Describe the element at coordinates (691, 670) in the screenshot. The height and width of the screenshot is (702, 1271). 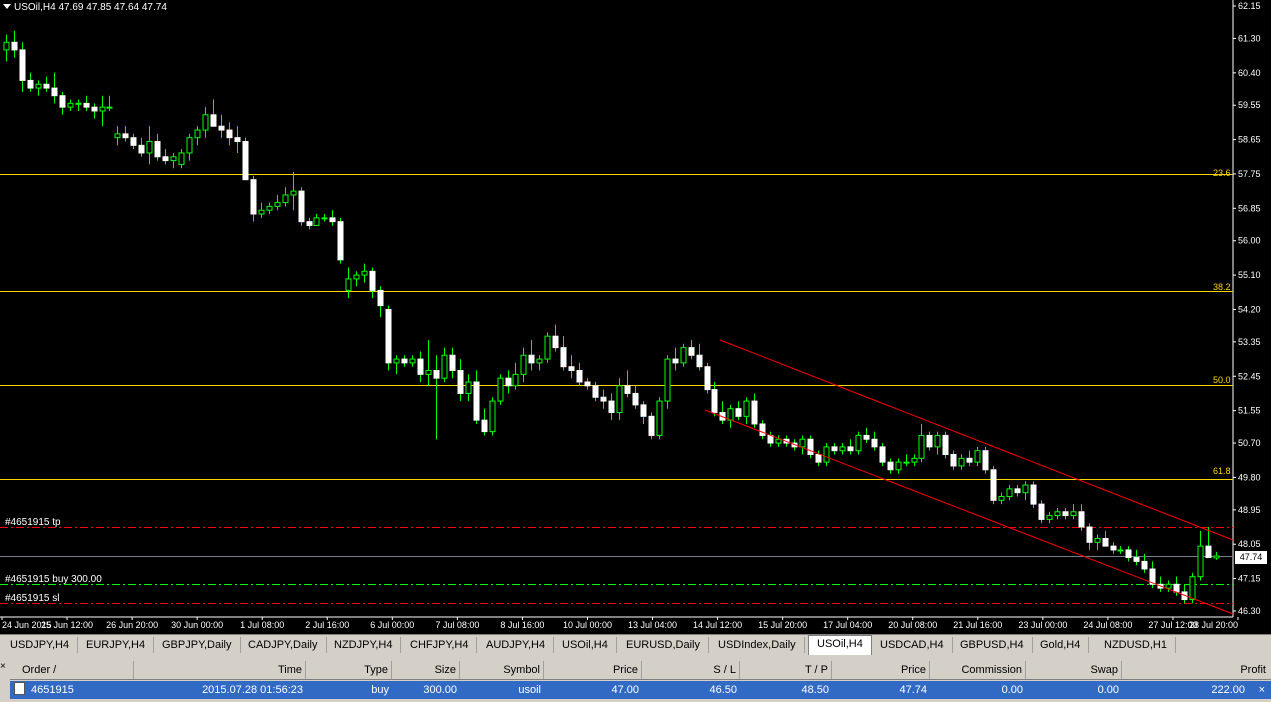
I see `col-sl-header: S / L` at that location.